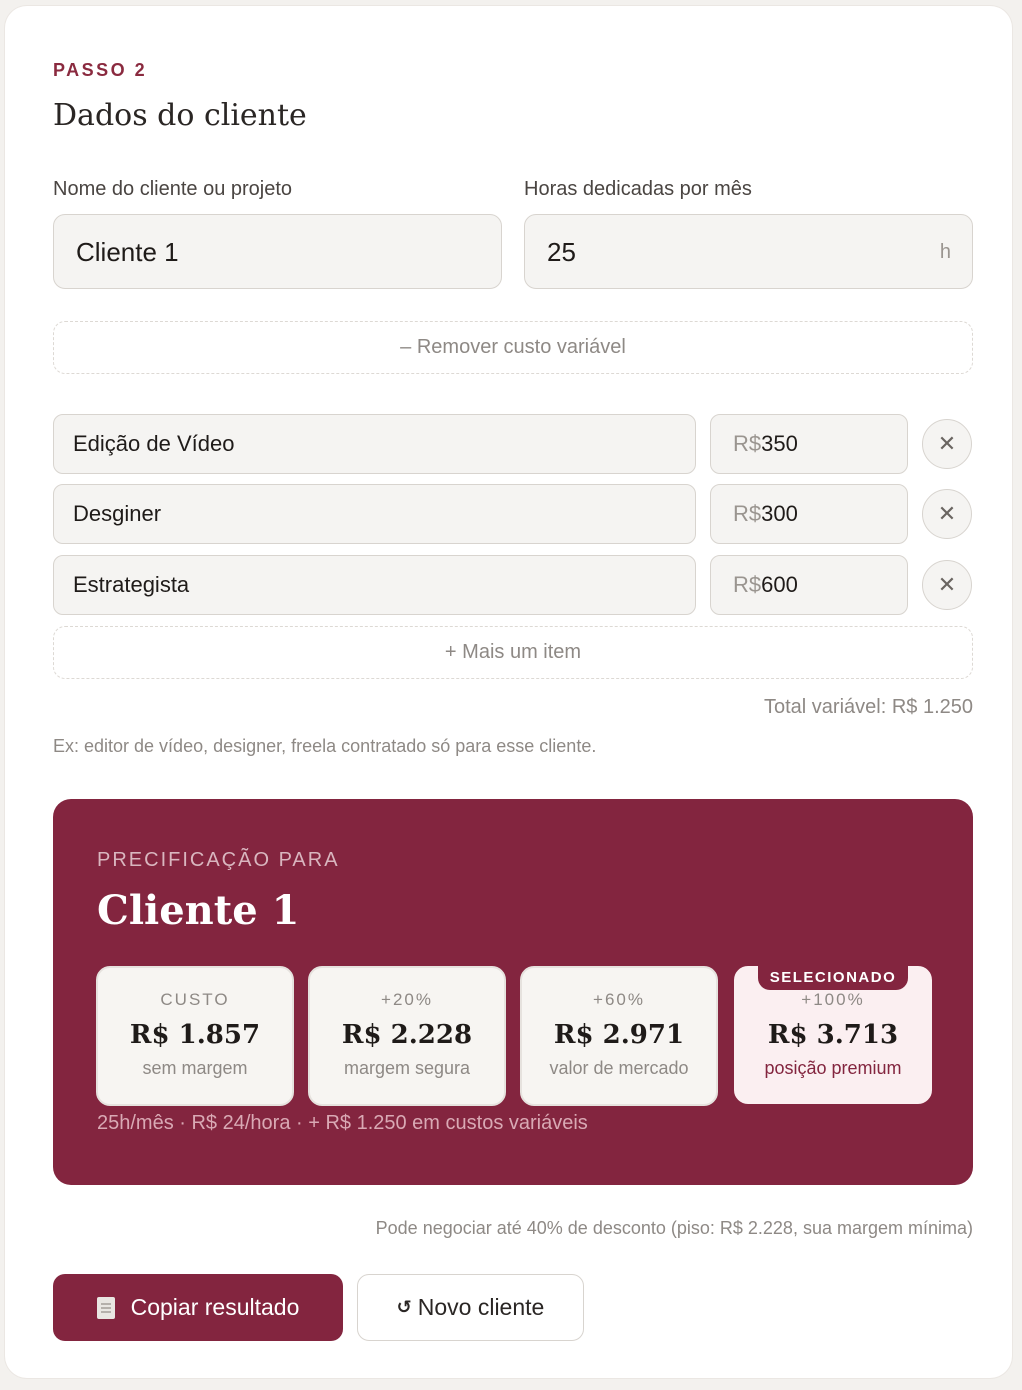 This screenshot has width=1022, height=1390. I want to click on hours-input: 25 h, so click(748, 251).